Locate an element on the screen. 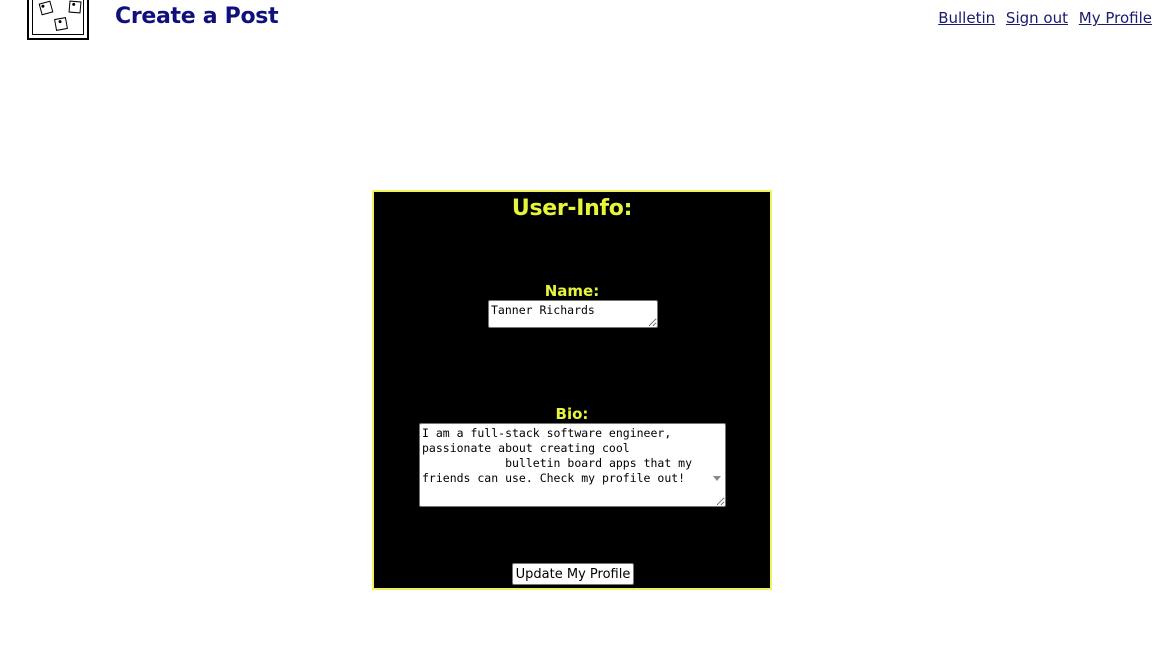 Image resolution: width=1156 pixels, height=652 pixels. top-nav: Bulletin Sign out My Profile is located at coordinates (1042, 18).